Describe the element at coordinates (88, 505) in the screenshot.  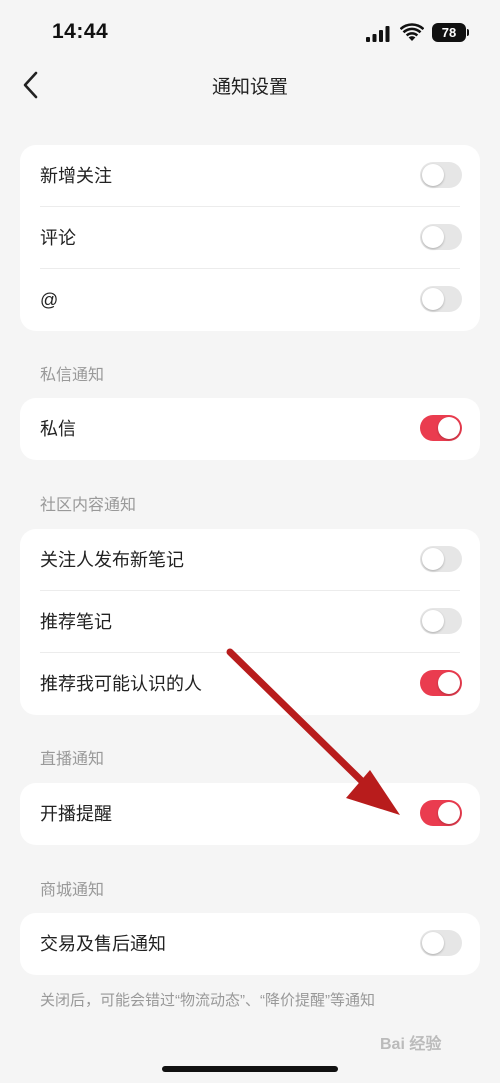
I see `section-header-community: 社区内容通知` at that location.